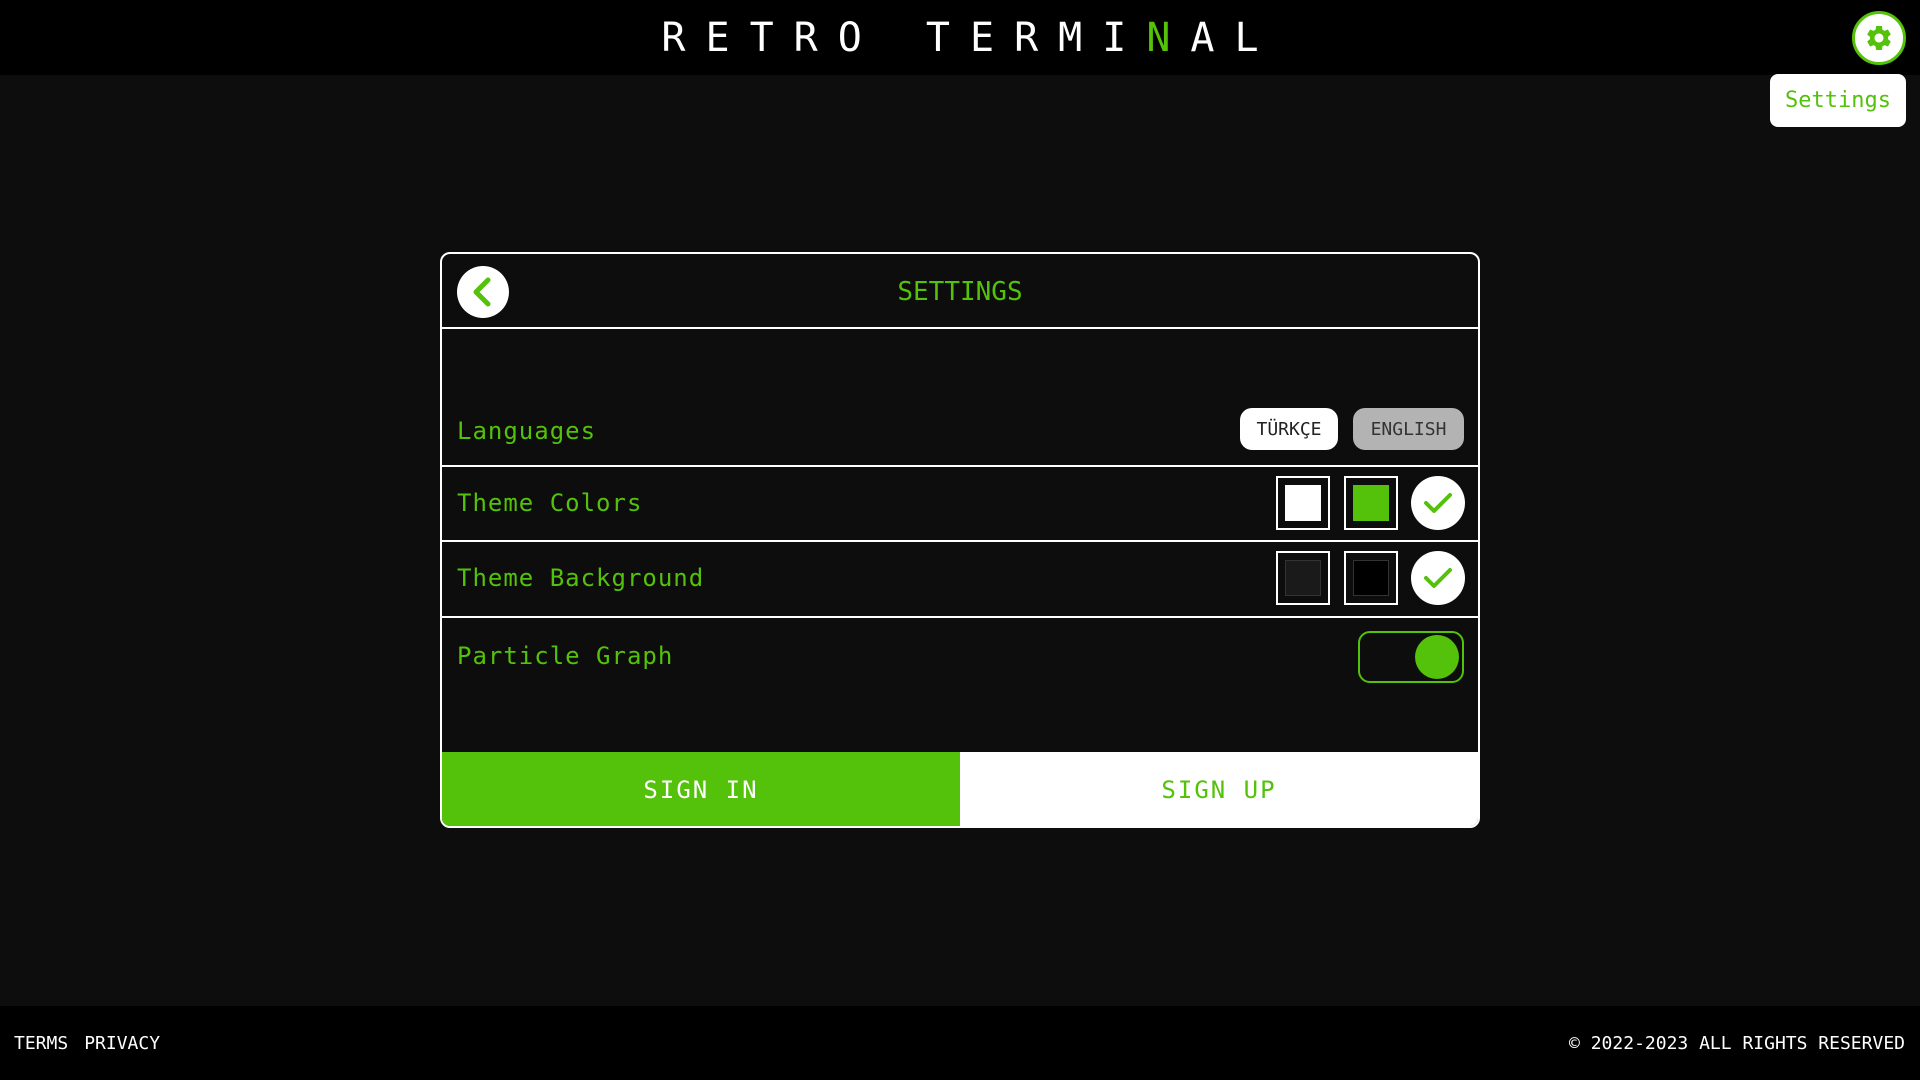  I want to click on terms-link: TERMS, so click(41, 1043).